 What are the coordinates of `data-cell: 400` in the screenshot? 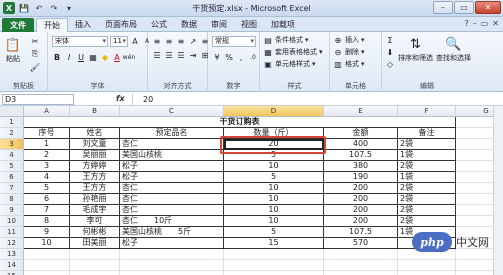 It's located at (361, 144).